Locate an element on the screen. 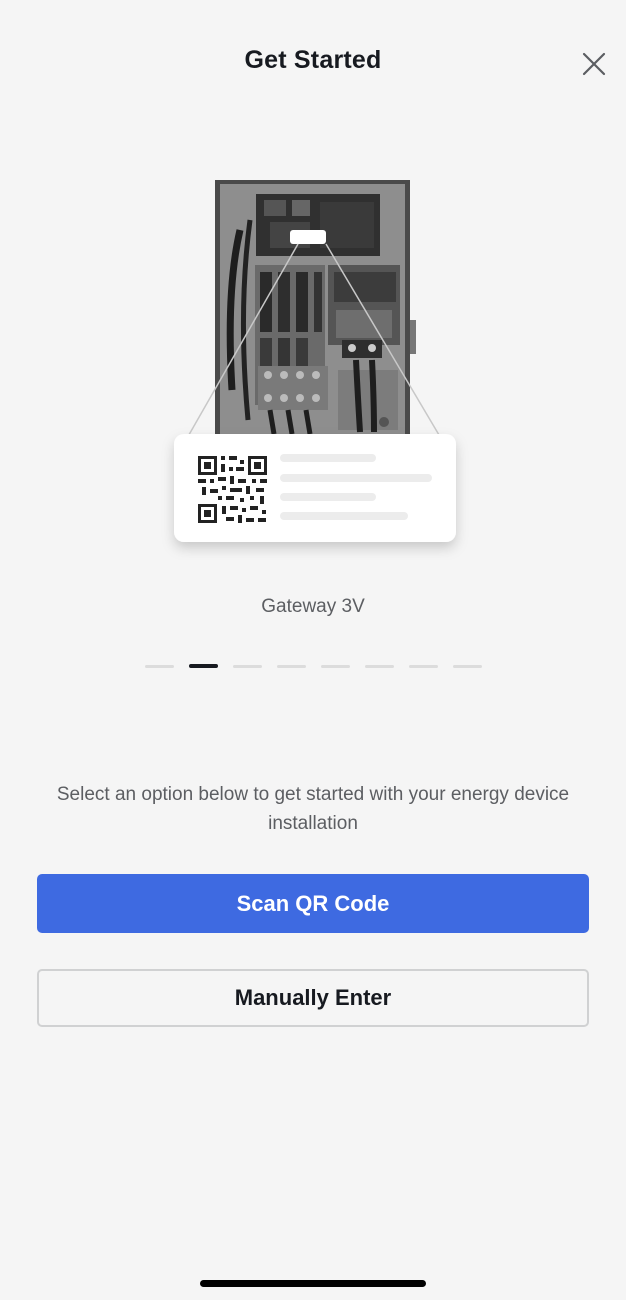 This screenshot has width=626, height=1300. device-illustration is located at coordinates (315, 365).